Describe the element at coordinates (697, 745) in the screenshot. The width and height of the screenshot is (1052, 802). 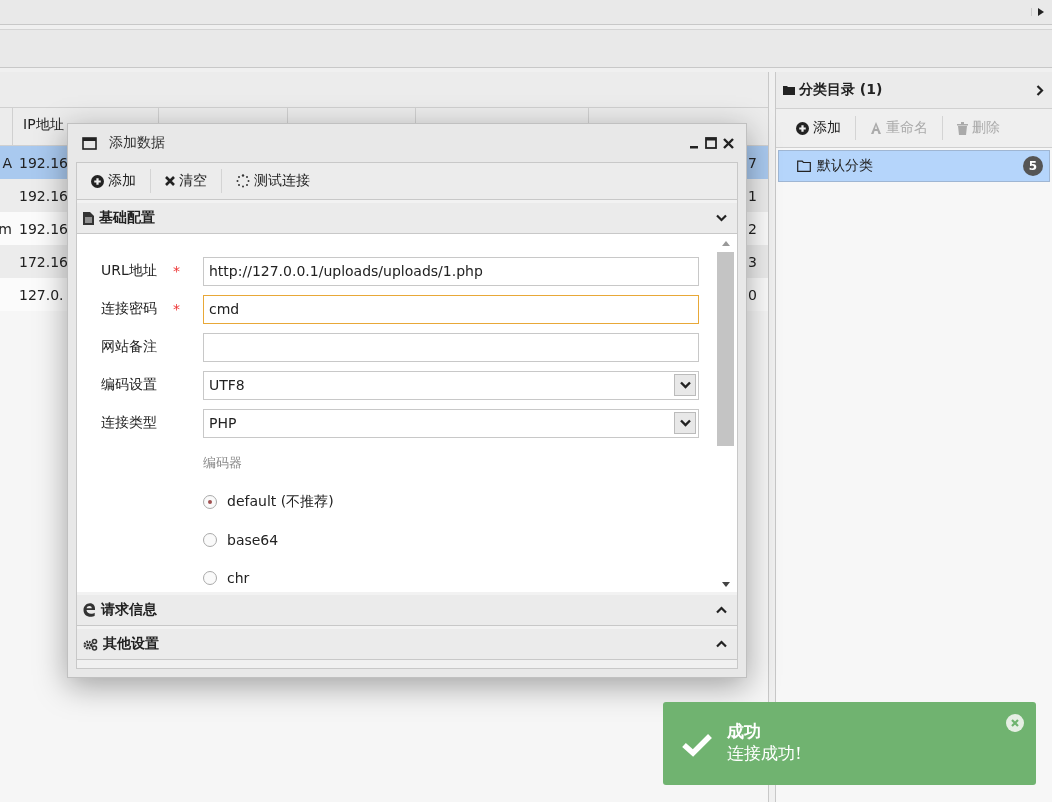
I see `check-icon` at that location.